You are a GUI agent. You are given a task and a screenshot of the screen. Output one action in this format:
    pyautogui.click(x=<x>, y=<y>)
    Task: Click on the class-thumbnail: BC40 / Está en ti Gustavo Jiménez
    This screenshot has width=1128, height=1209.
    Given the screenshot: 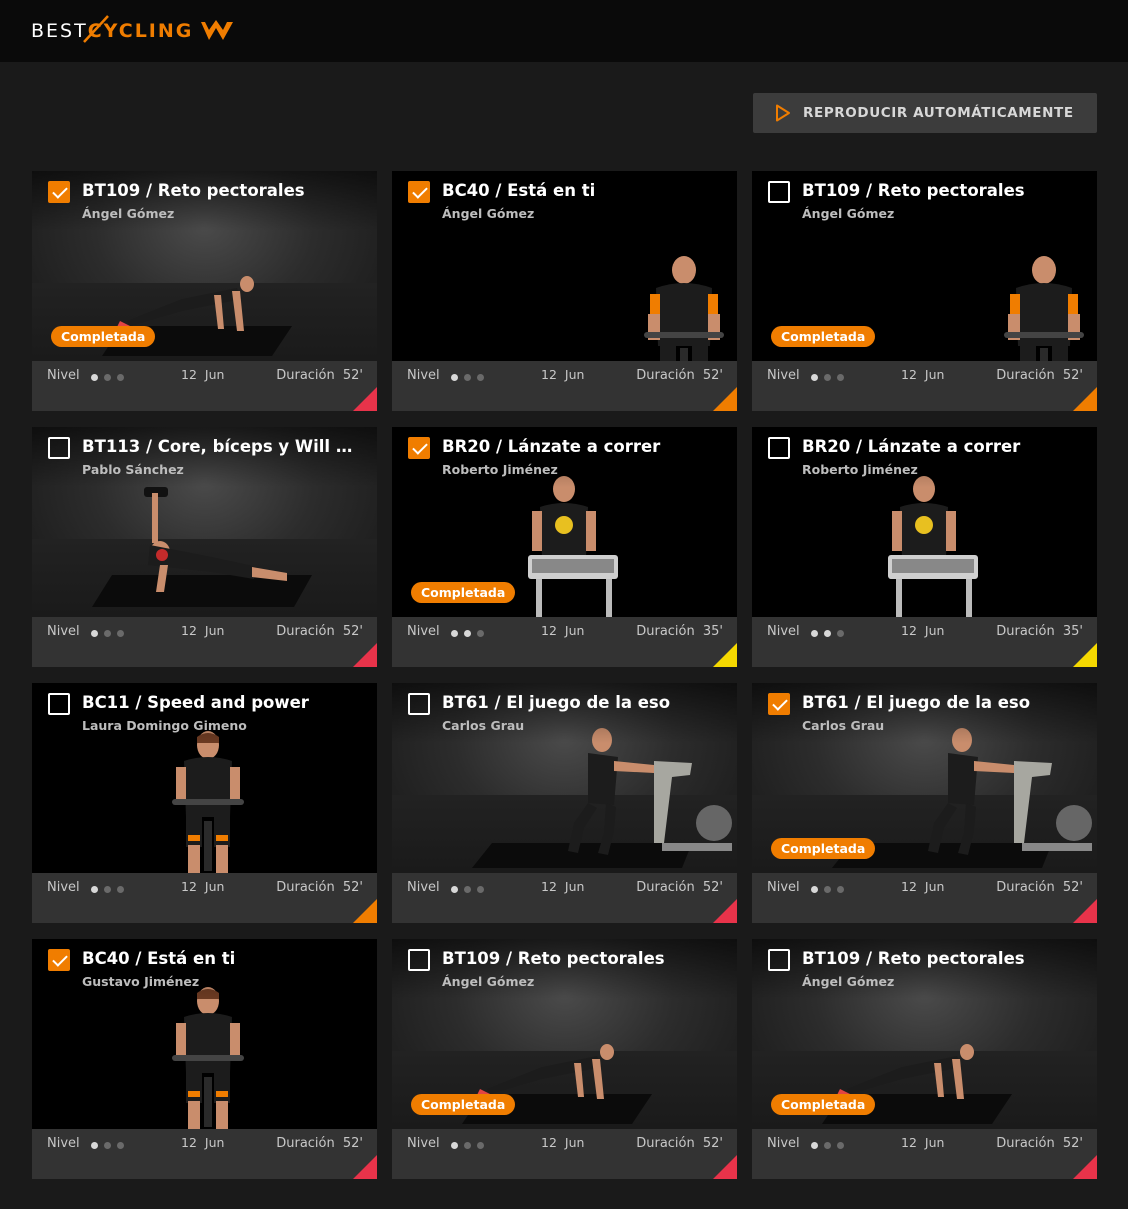 What is the action you would take?
    pyautogui.click(x=204, y=1034)
    